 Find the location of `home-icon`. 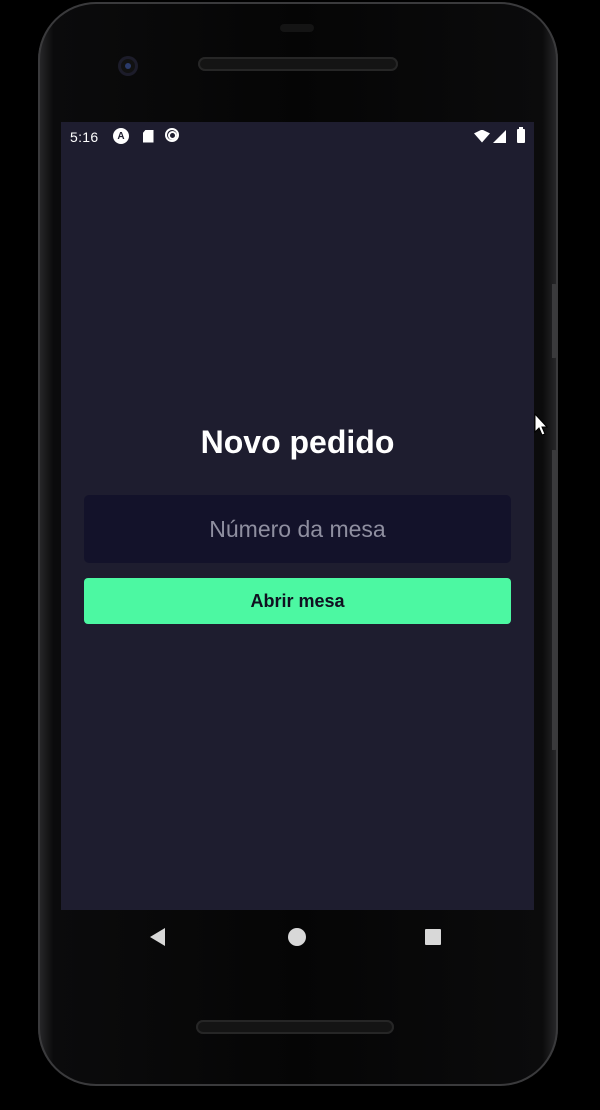

home-icon is located at coordinates (297, 937).